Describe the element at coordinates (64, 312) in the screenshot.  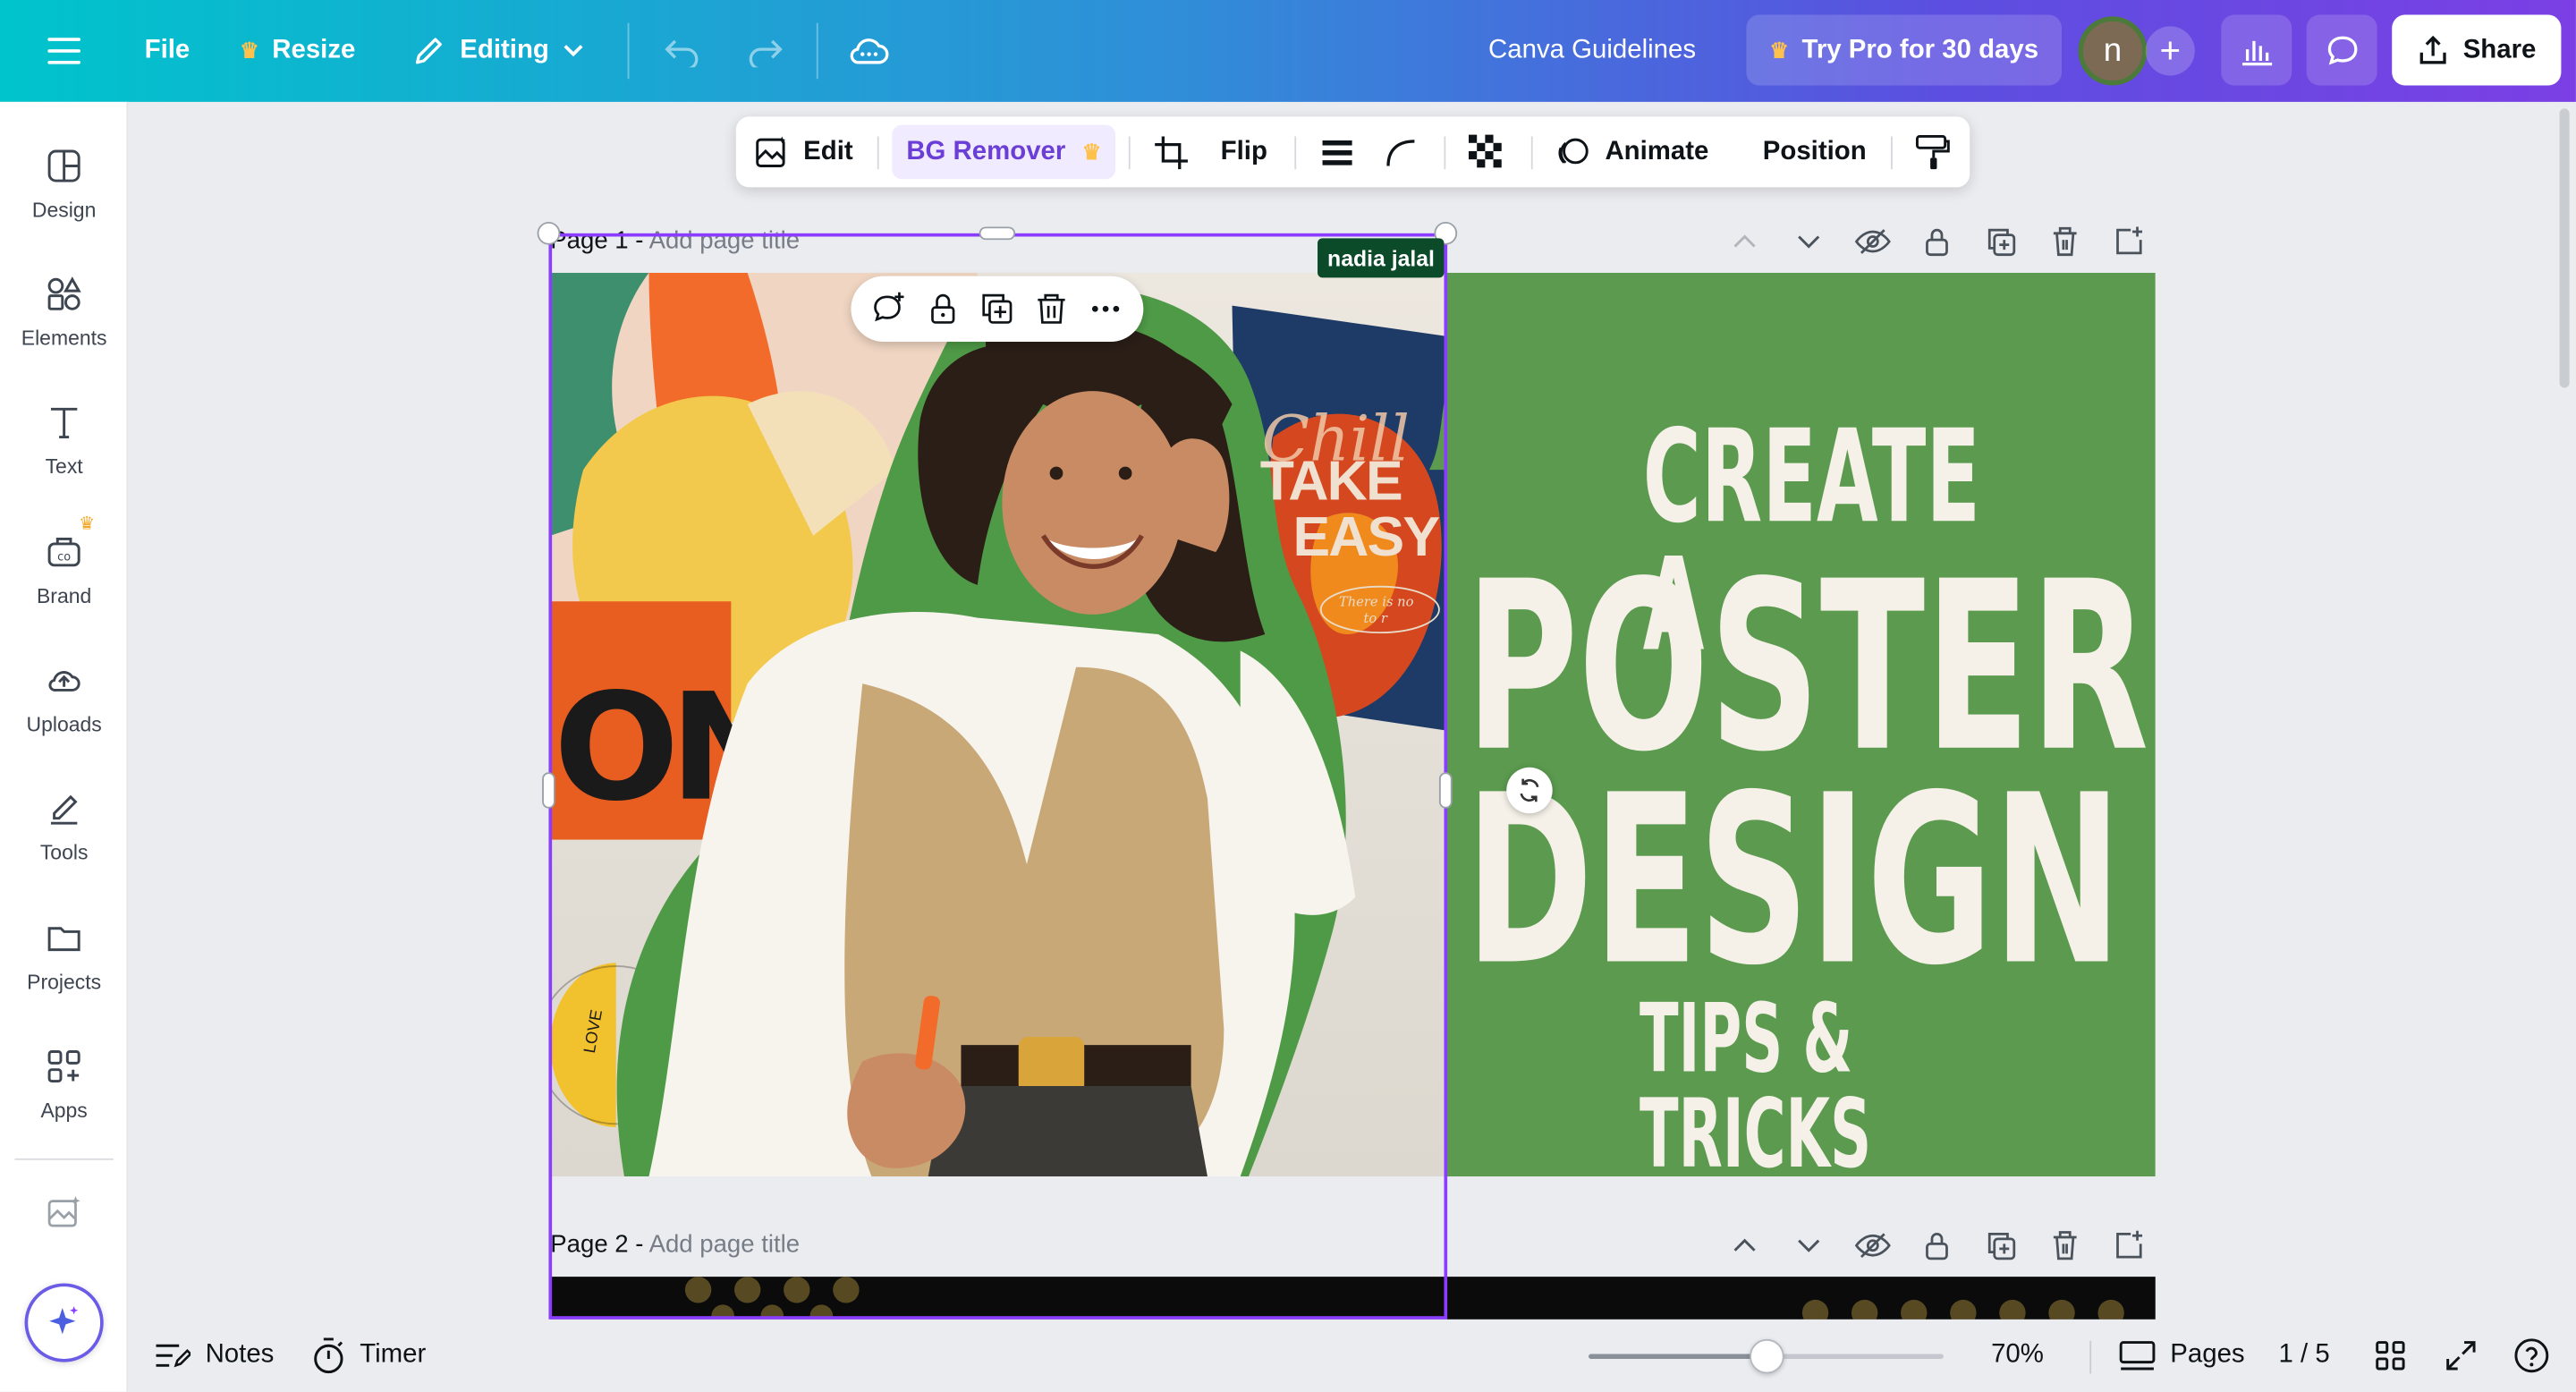
I see `sidebar-item-elements: Elements` at that location.